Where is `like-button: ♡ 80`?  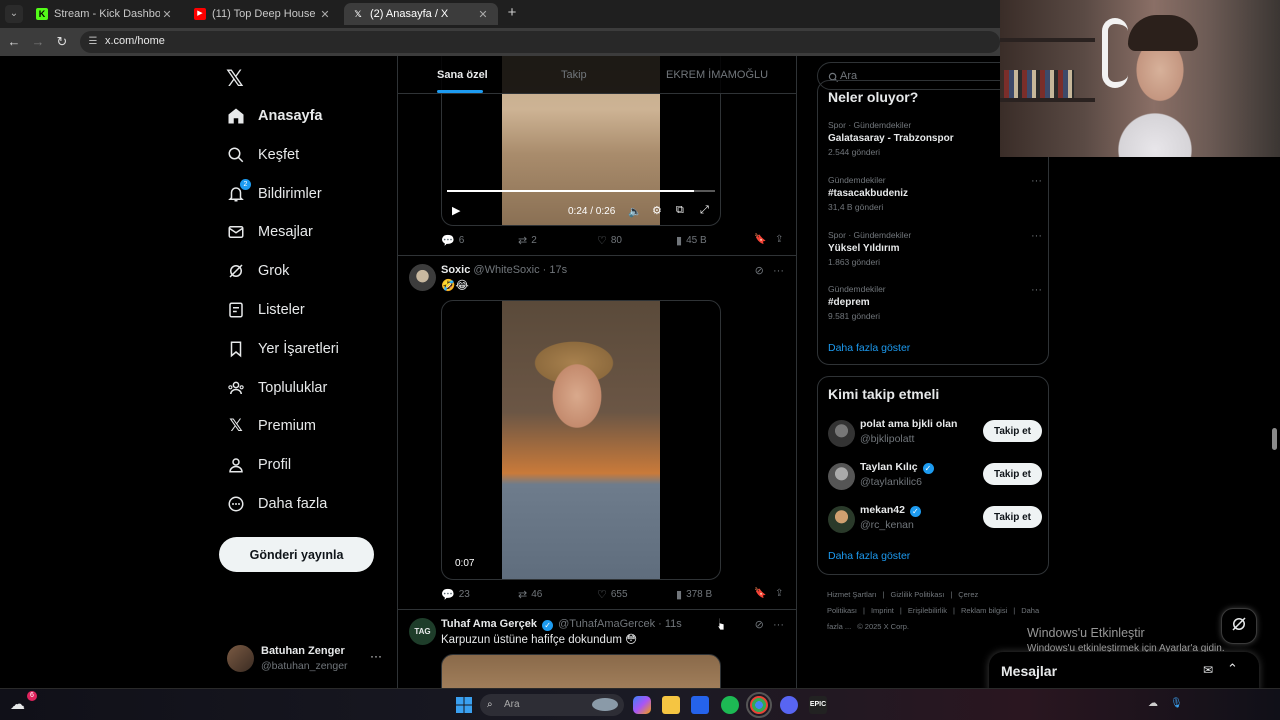 like-button: ♡ 80 is located at coordinates (609, 240).